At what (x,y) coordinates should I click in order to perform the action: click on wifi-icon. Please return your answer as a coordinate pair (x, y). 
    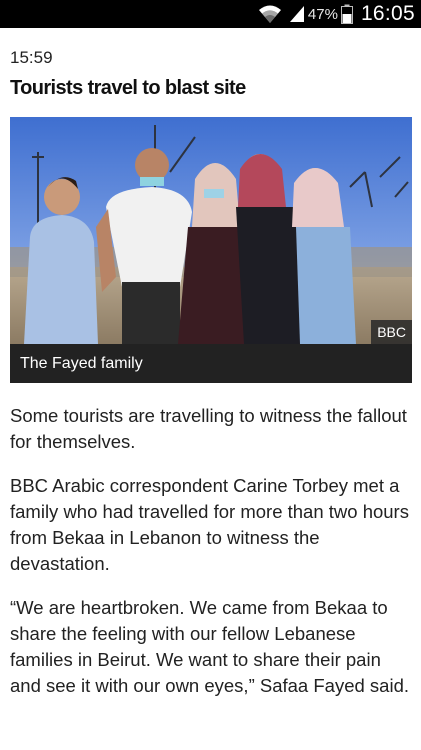
    Looking at the image, I should click on (270, 14).